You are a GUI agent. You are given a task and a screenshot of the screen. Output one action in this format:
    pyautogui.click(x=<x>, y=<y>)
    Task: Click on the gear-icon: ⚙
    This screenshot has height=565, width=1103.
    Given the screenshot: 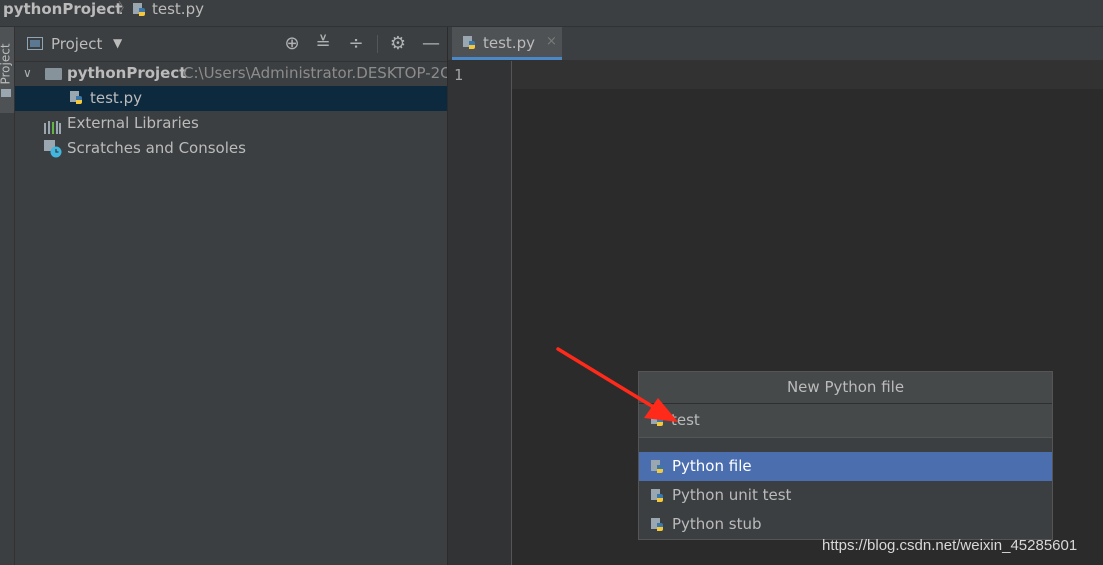 What is the action you would take?
    pyautogui.click(x=398, y=44)
    